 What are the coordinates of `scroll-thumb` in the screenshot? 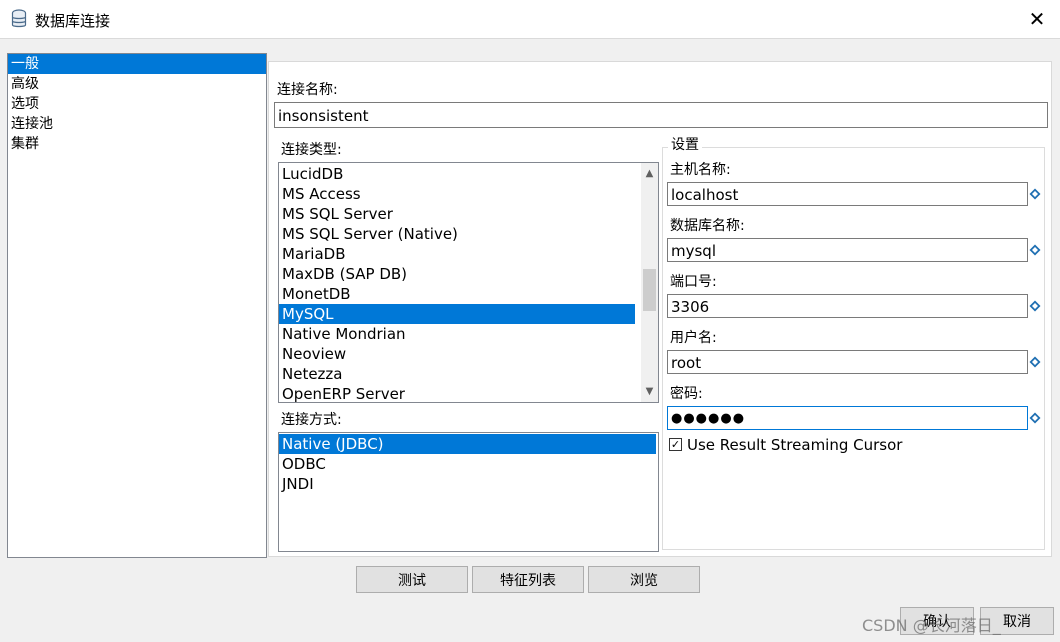 It's located at (649, 290).